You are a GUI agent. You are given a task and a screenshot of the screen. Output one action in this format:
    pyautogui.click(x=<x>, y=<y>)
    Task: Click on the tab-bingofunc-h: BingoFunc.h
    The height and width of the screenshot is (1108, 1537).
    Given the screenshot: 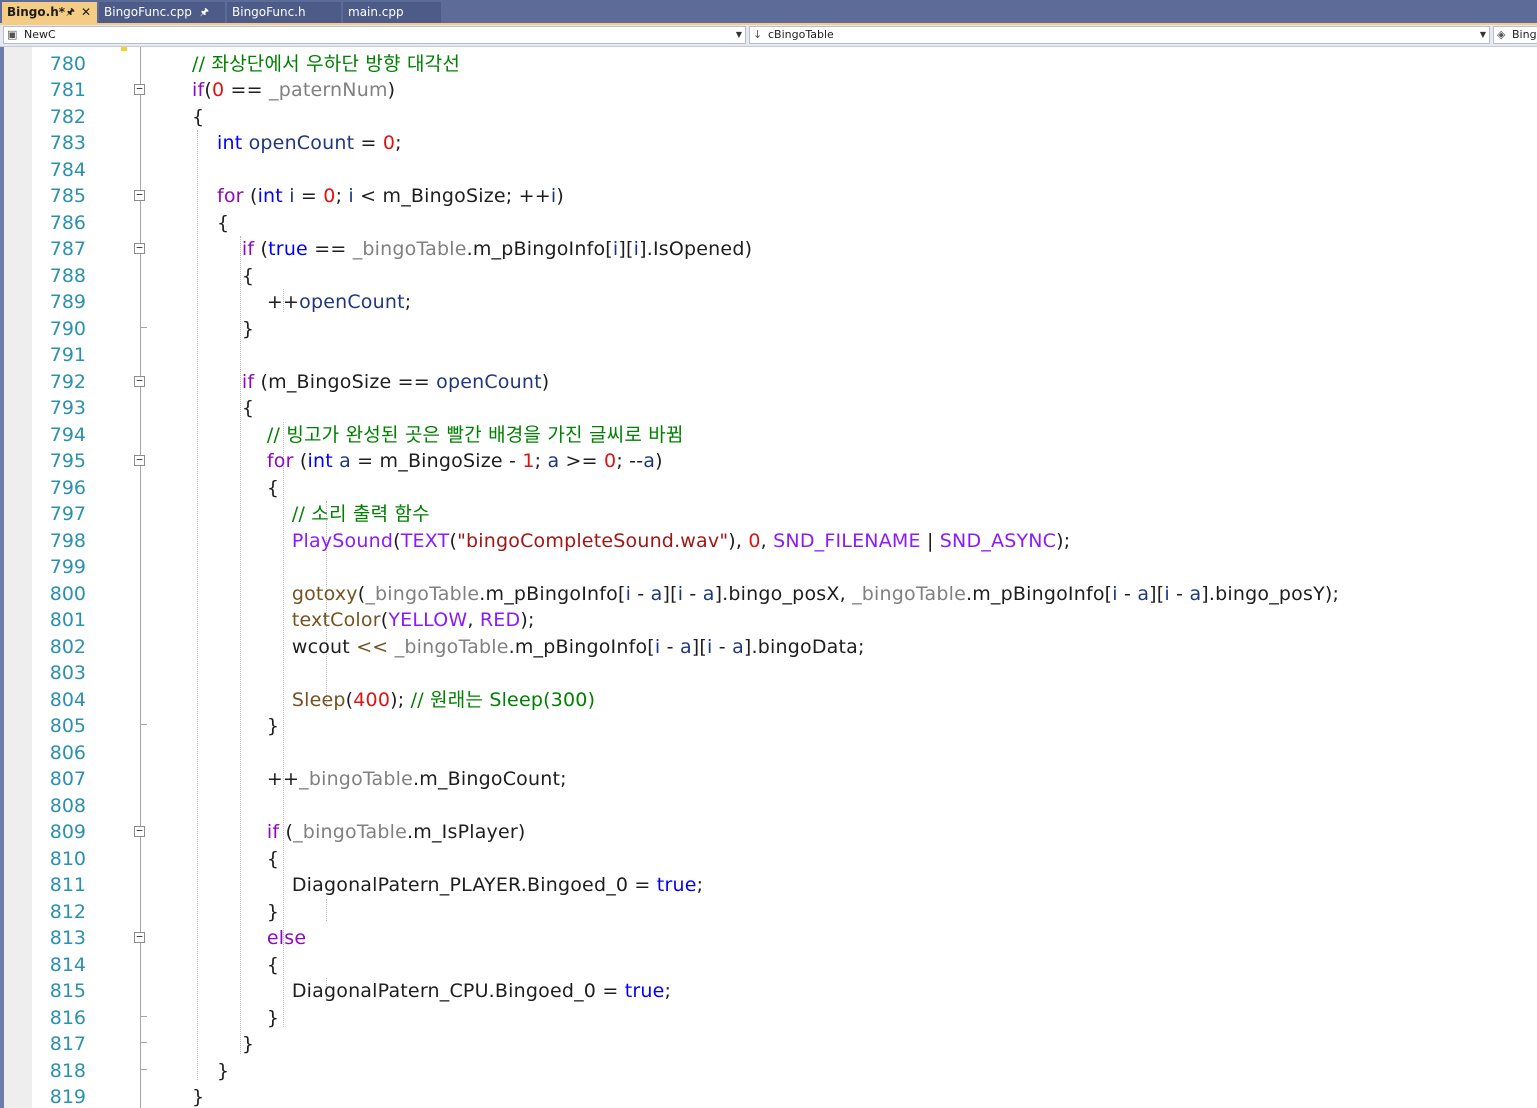 What is the action you would take?
    pyautogui.click(x=284, y=12)
    